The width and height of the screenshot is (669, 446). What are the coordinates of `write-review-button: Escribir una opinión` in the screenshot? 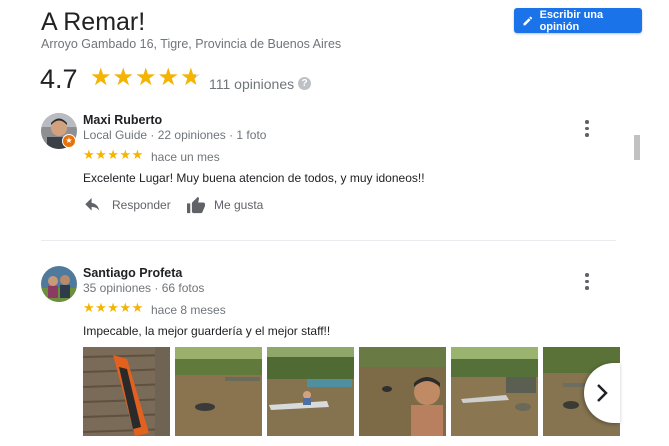 It's located at (578, 20).